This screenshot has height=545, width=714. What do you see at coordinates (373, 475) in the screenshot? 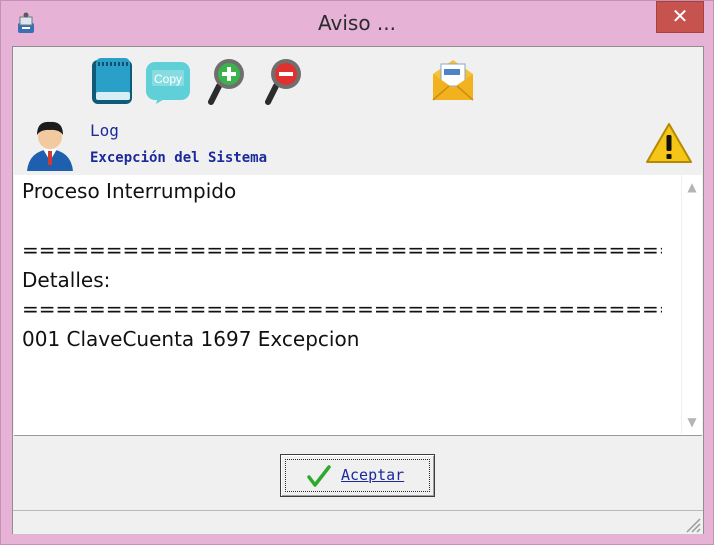
I see `accept-button-label: Aceptar` at bounding box center [373, 475].